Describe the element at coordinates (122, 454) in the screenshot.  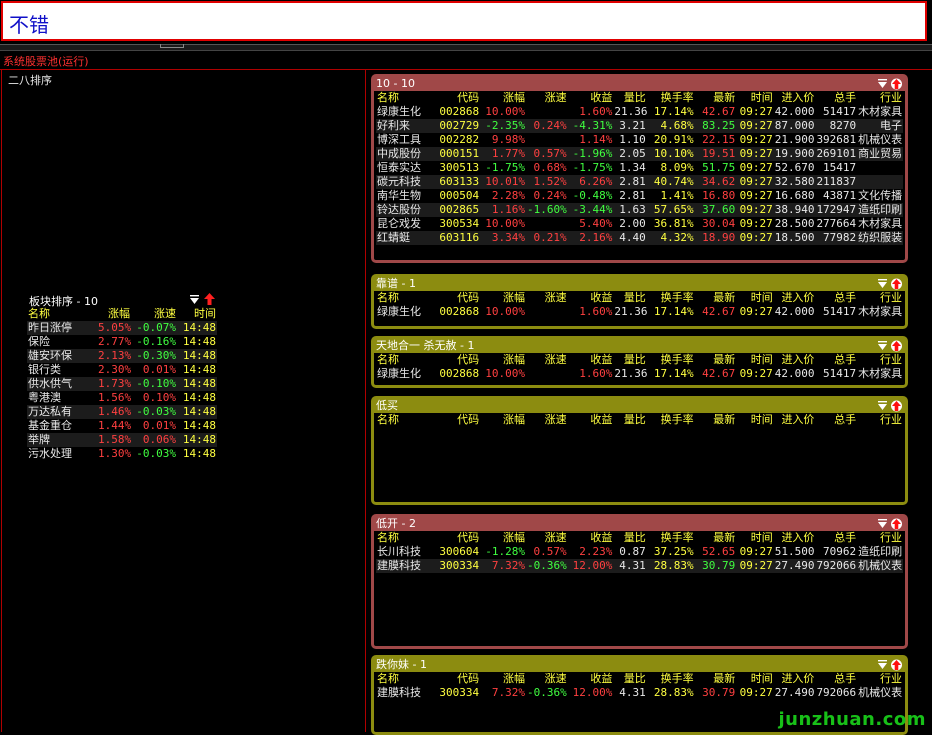
I see `sector-row: 污水处理 1.30% -0.03% 14:48` at that location.